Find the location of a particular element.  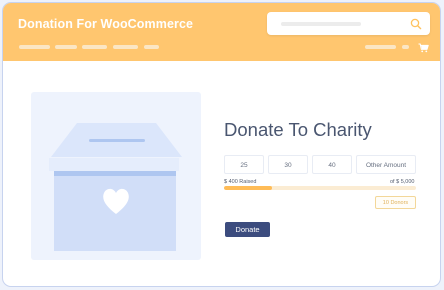

donation-progress-bar is located at coordinates (320, 188).